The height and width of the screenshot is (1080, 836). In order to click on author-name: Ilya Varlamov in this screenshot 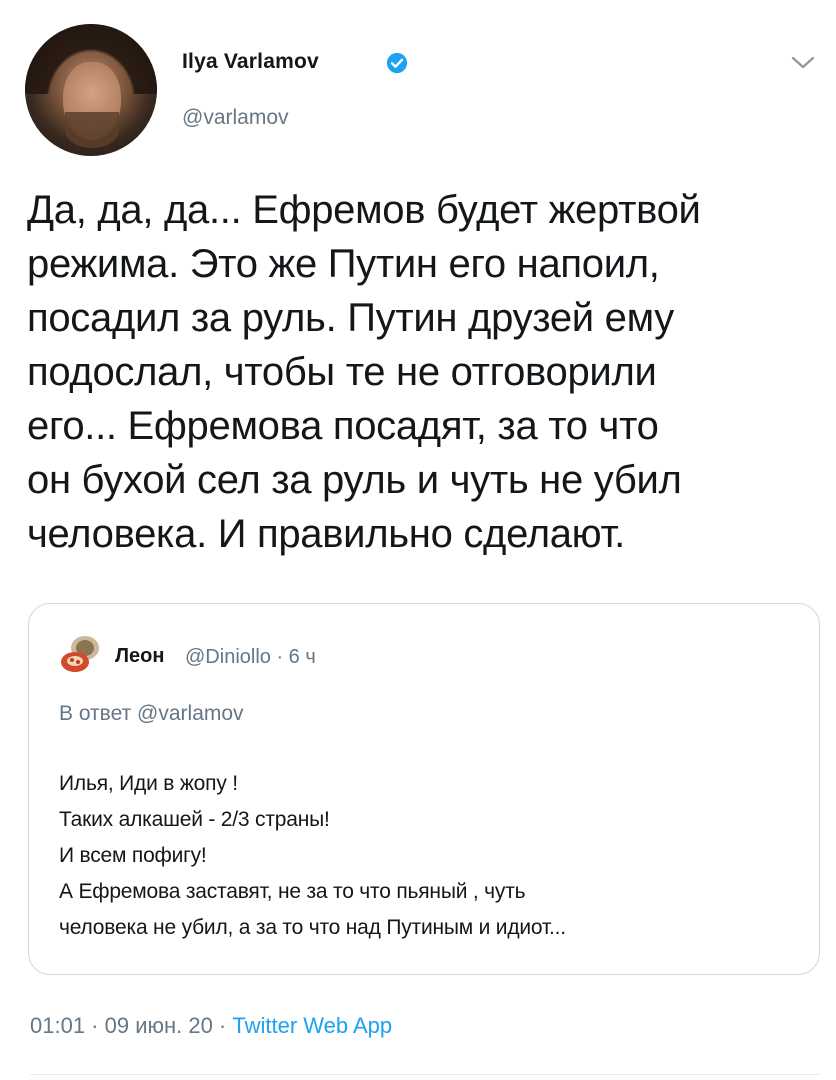, I will do `click(250, 62)`.